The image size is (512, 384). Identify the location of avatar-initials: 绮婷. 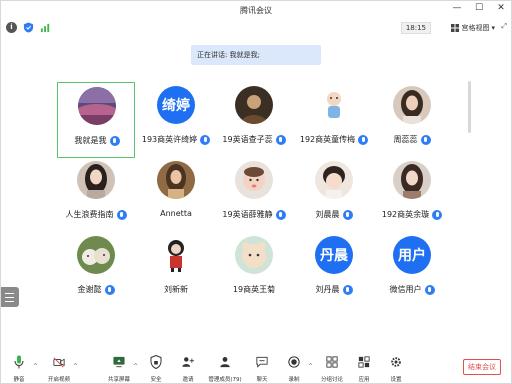
(176, 106).